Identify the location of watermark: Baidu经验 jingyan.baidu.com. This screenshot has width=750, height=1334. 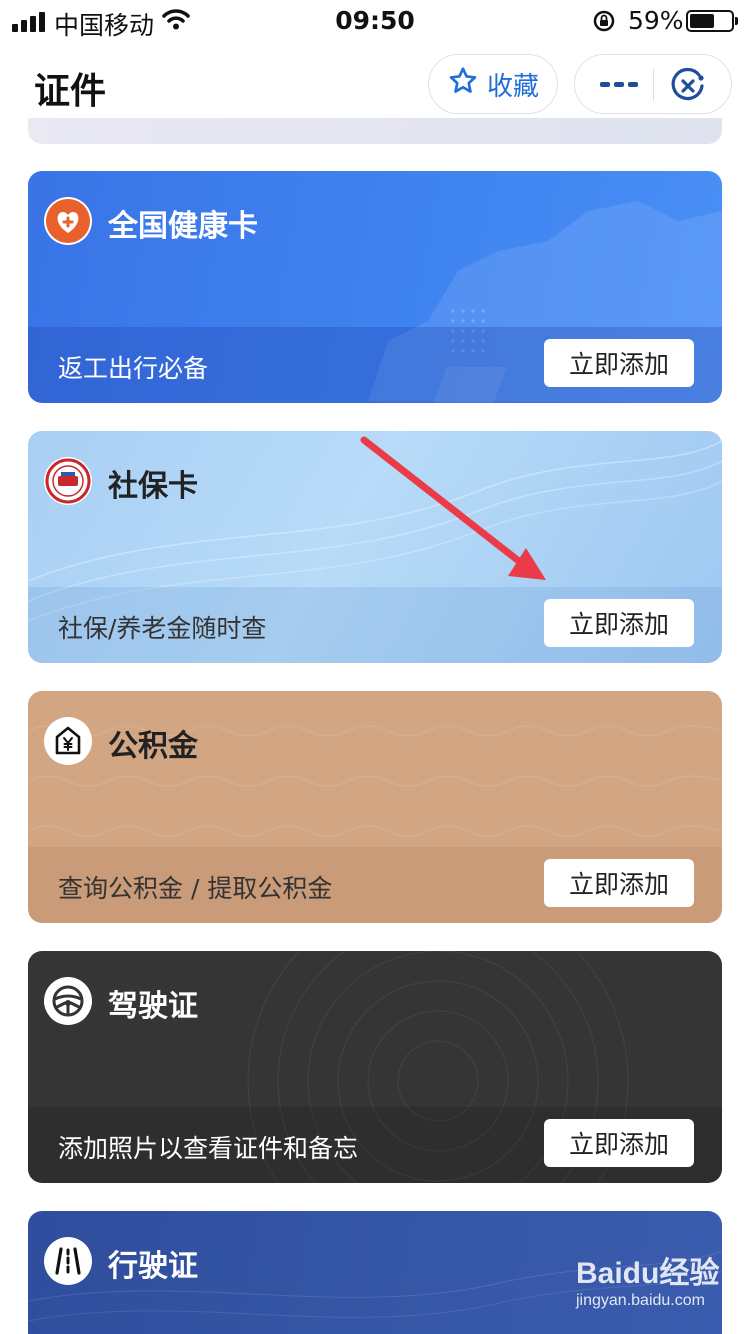
(651, 1279).